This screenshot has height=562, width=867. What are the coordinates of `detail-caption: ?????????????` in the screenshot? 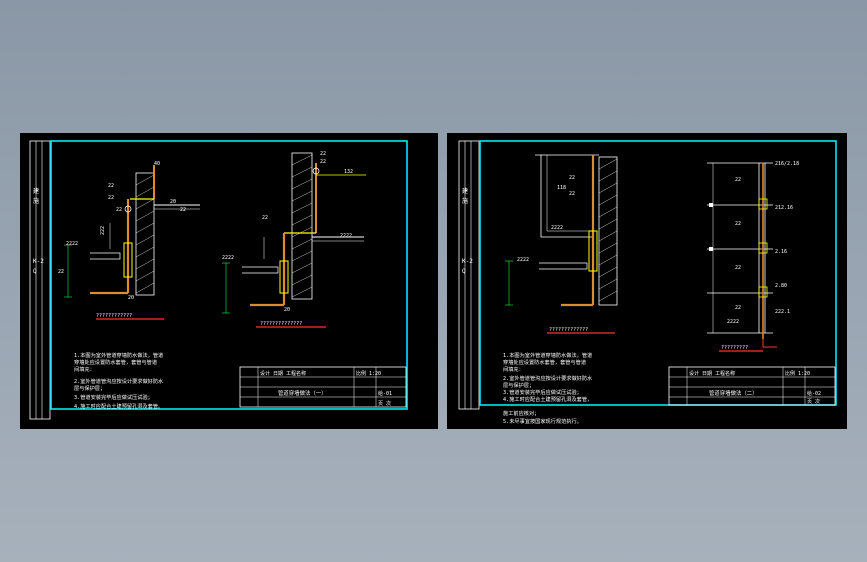 It's located at (568, 330).